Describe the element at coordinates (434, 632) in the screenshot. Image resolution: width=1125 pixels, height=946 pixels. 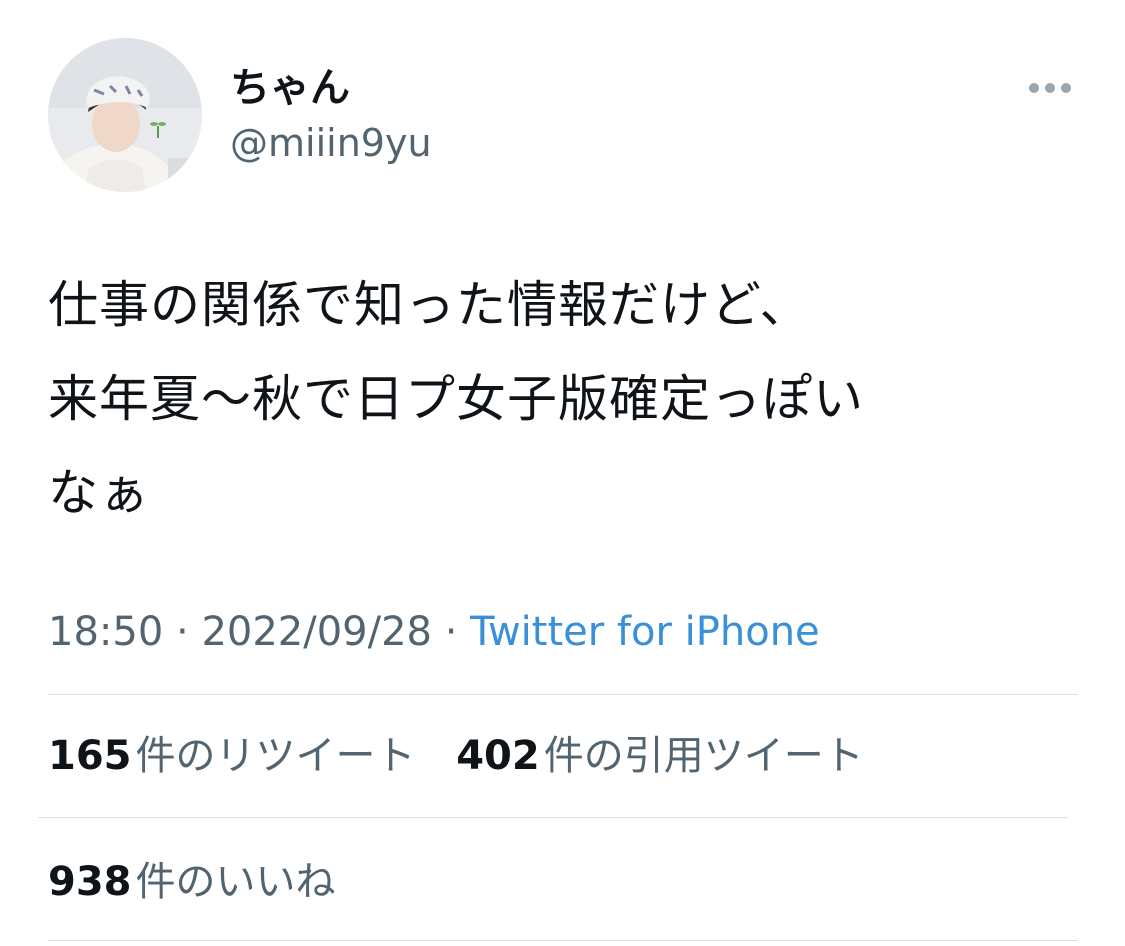
I see `tweet-meta: 18:50 · 2022/09/28 · Twitter for iPhone` at that location.